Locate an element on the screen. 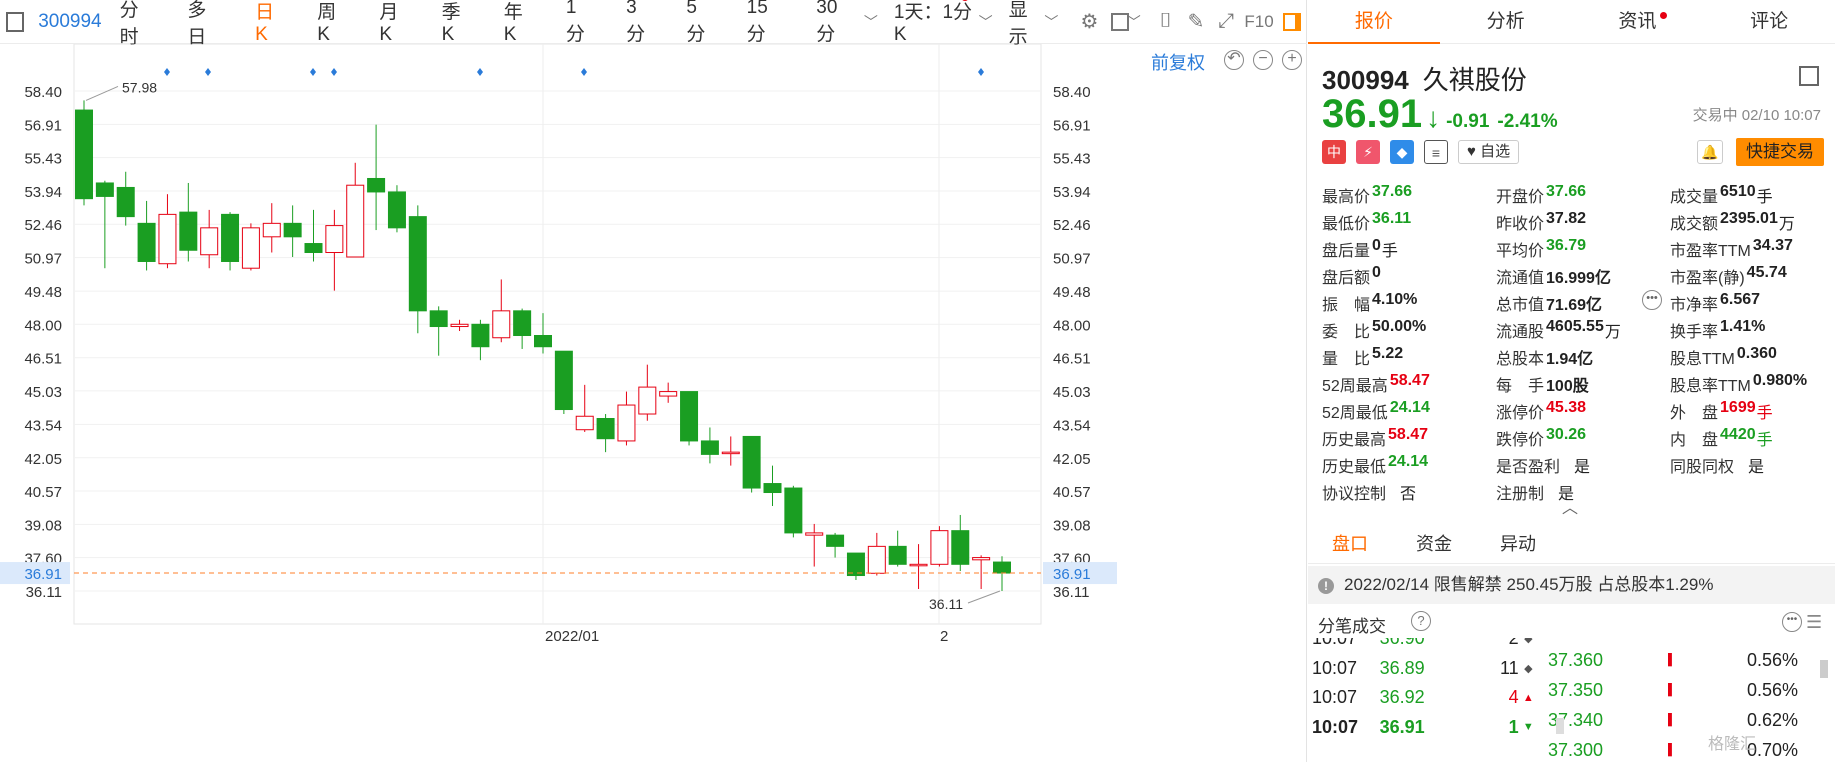  quote-value: 4420 is located at coordinates (1738, 434).